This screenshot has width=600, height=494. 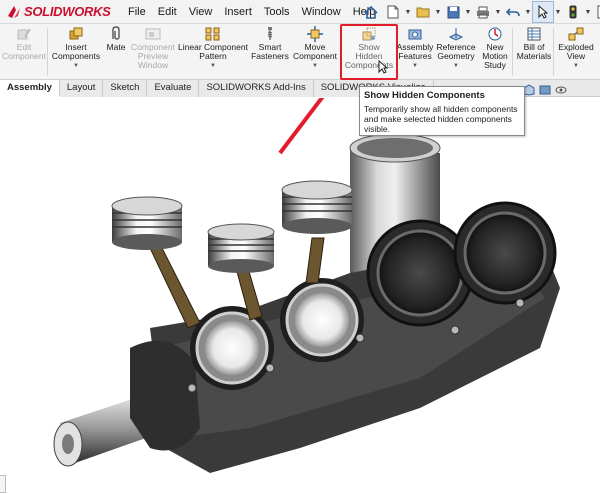 I want to click on open-folder-icon, so click(x=423, y=12).